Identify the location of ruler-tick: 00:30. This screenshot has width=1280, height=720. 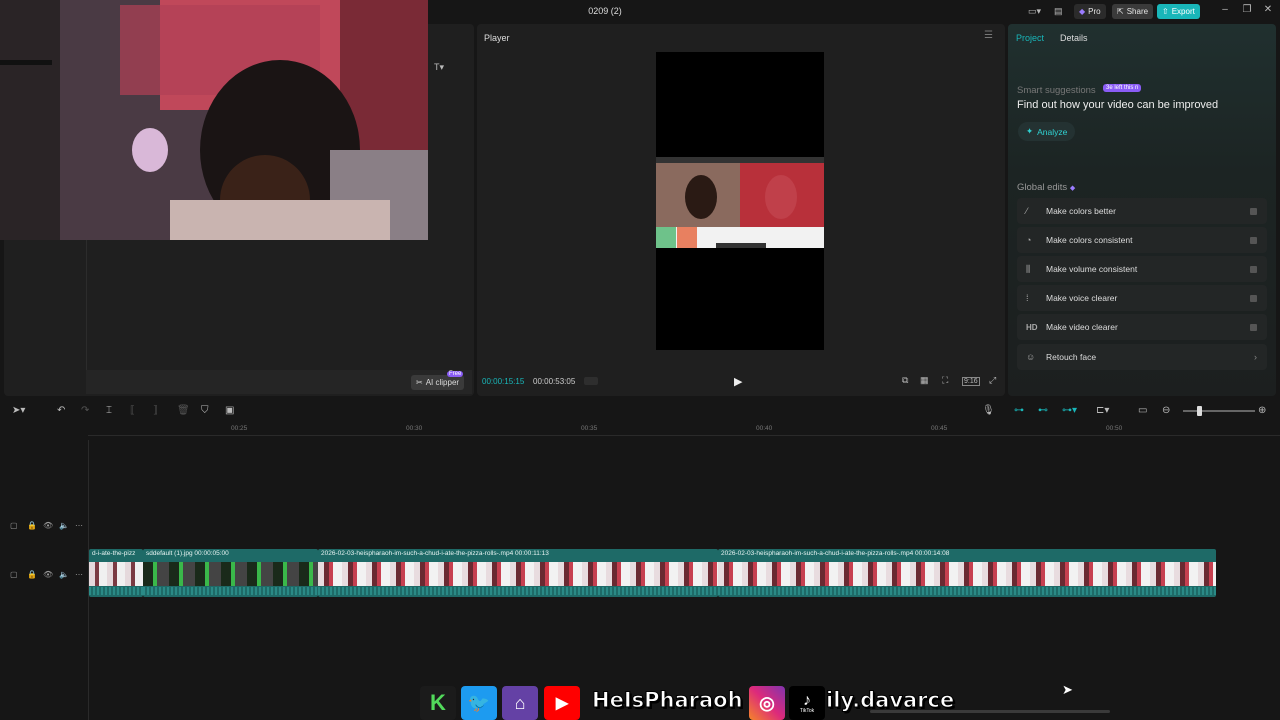
(414, 428).